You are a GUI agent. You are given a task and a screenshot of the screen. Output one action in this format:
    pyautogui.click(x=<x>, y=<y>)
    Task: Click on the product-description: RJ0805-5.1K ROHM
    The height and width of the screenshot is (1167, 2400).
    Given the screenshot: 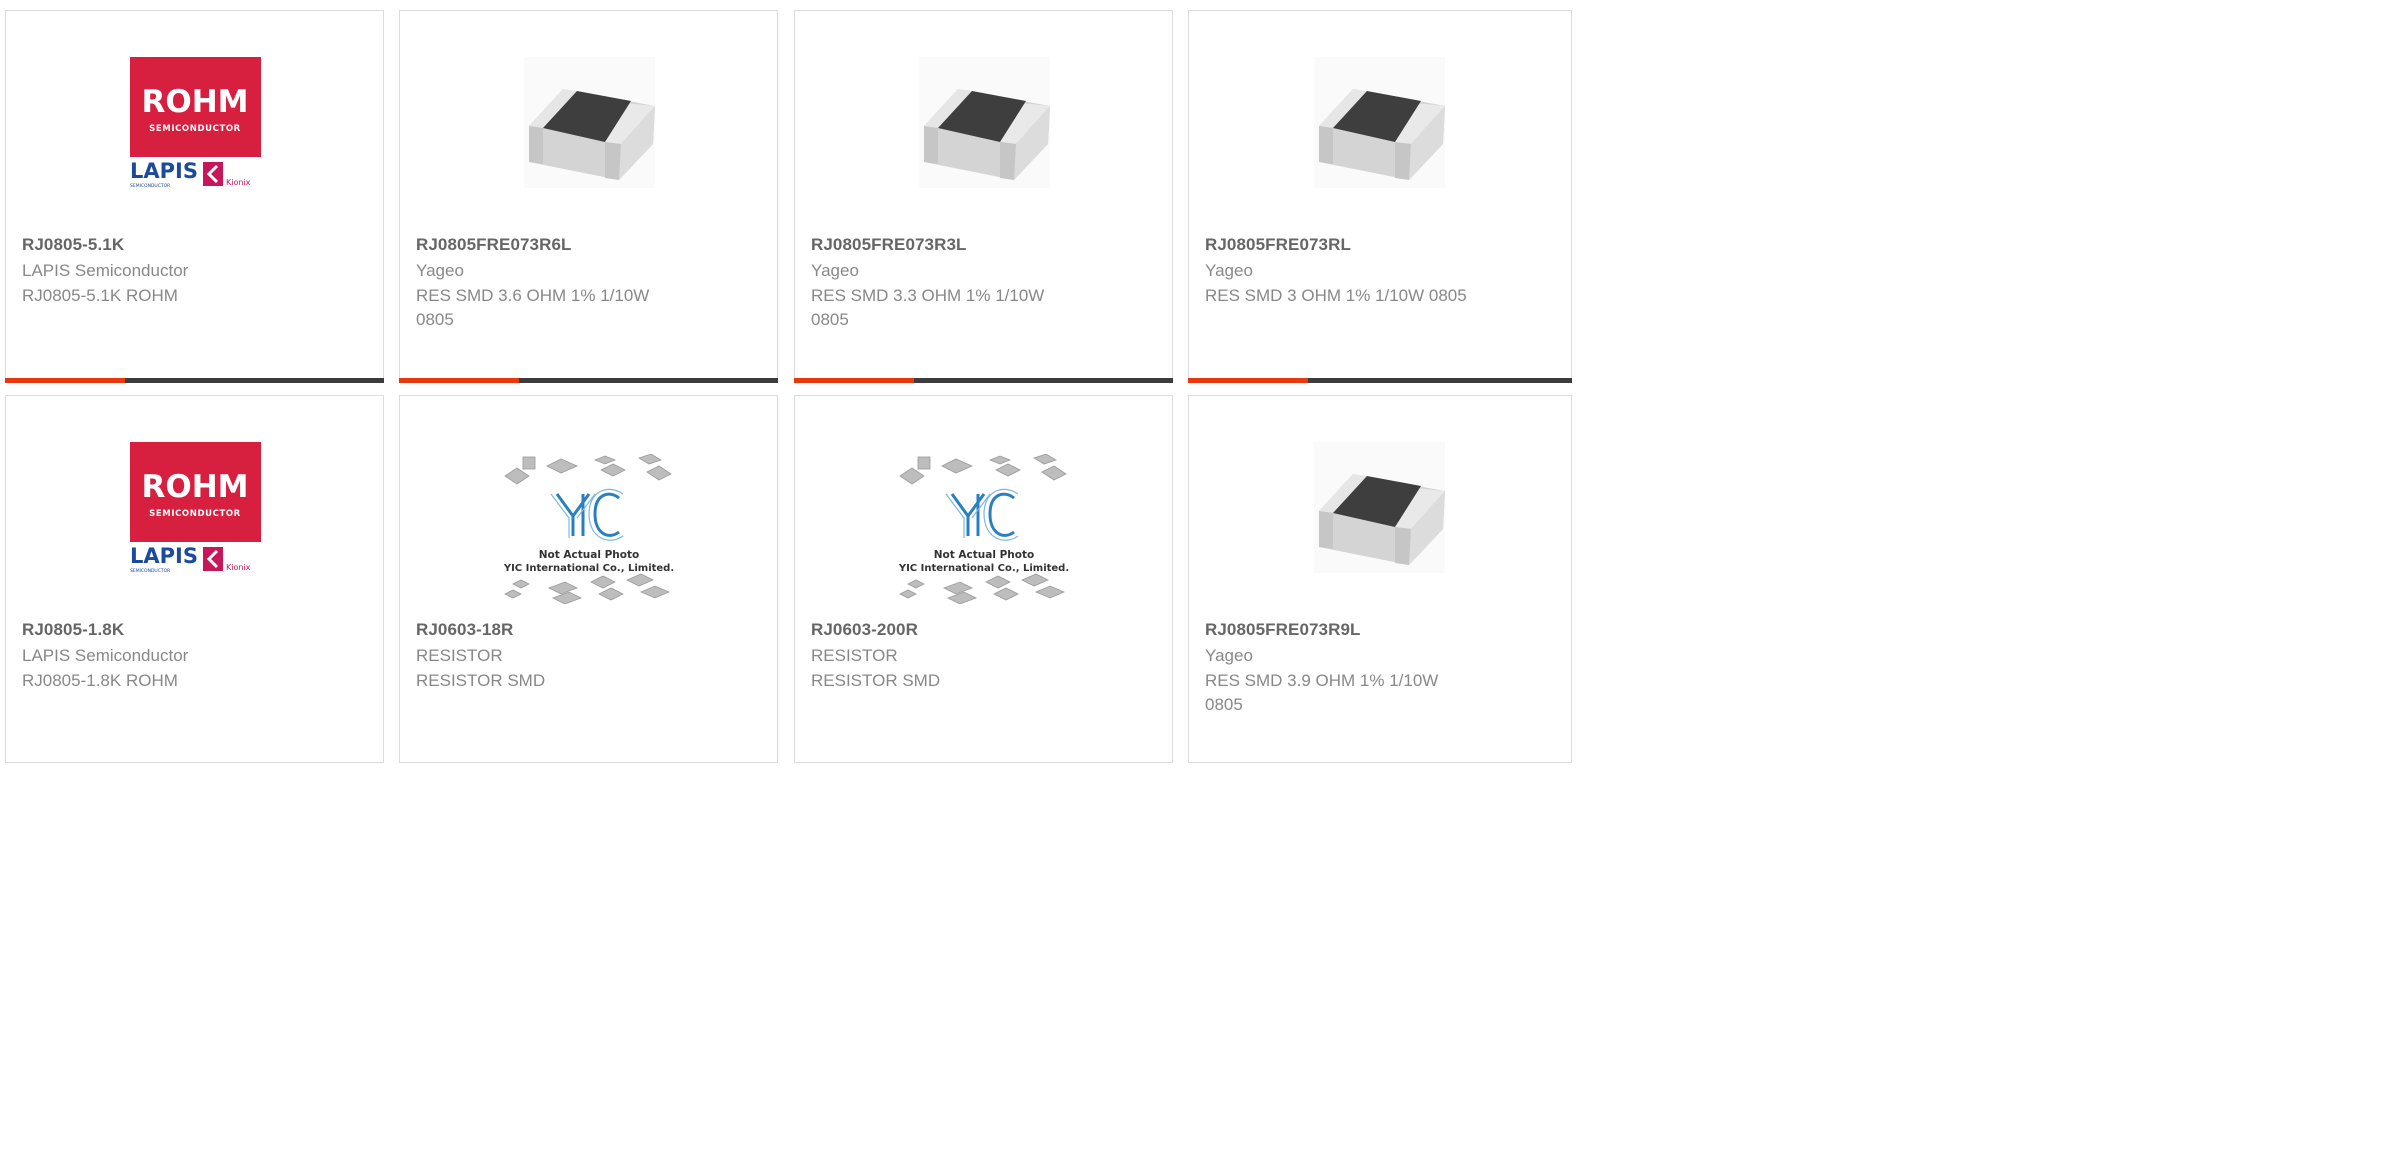 What is the action you would take?
    pyautogui.click(x=100, y=295)
    